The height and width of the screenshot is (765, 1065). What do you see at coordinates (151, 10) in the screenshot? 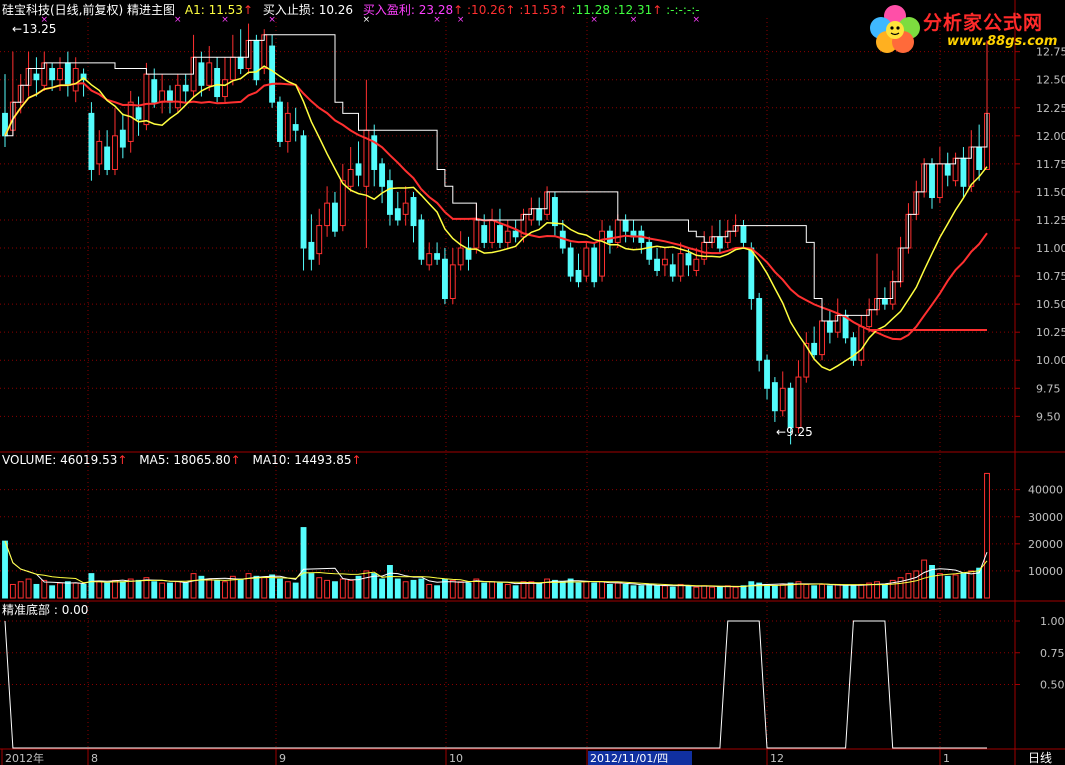
I see `indicator-name: 精进主图` at bounding box center [151, 10].